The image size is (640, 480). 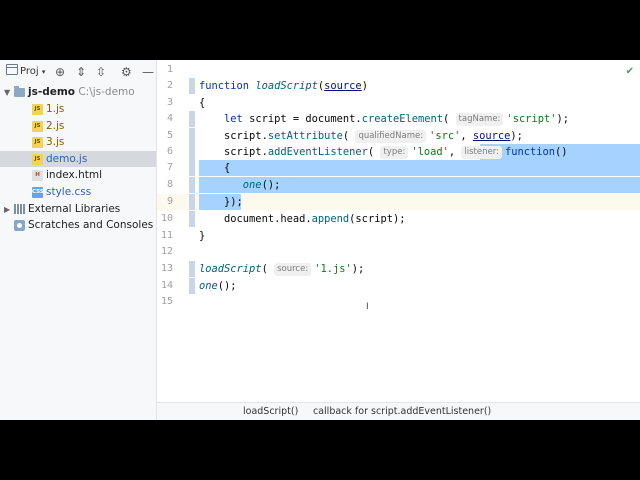 I want to click on minimize-icon: —, so click(x=148, y=72).